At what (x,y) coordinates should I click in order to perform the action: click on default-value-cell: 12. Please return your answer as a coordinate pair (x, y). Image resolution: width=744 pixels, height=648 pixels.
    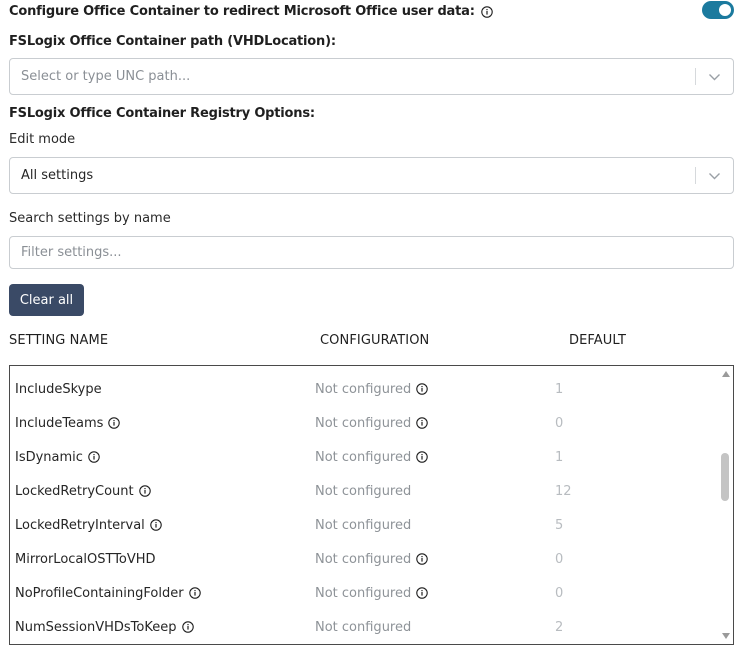
    Looking at the image, I should click on (563, 491).